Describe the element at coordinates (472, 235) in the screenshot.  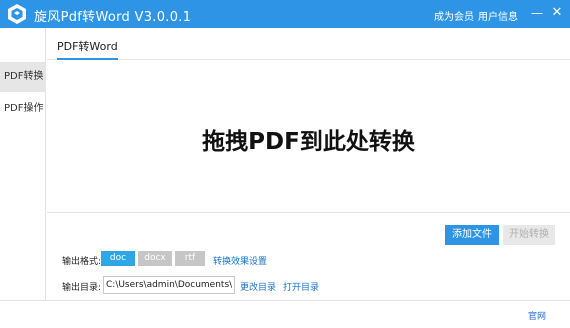
I see `add-file-button: 添加文件` at that location.